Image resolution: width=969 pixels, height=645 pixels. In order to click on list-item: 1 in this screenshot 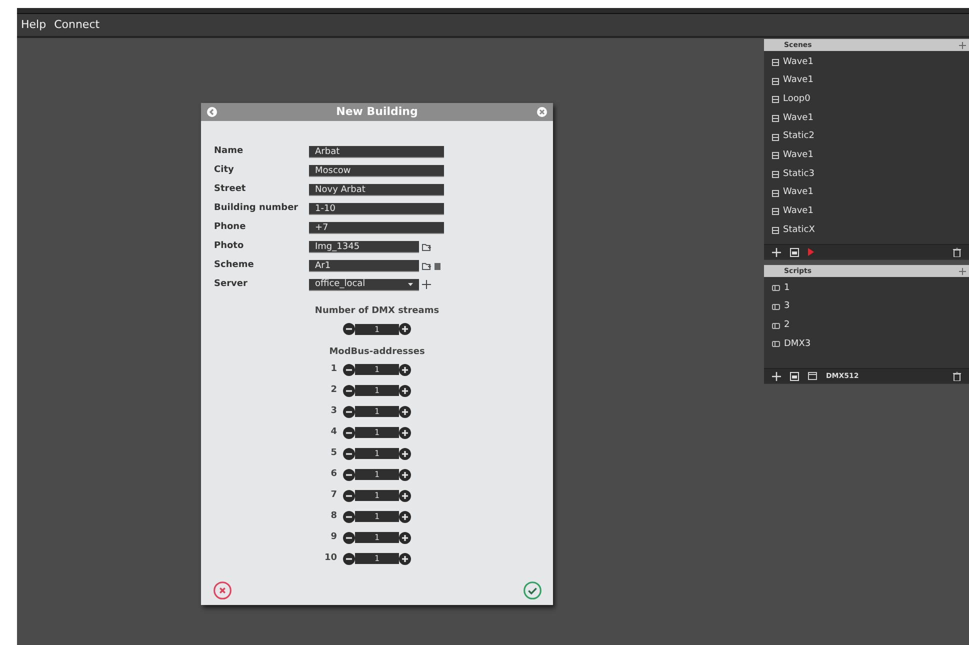, I will do `click(866, 288)`.